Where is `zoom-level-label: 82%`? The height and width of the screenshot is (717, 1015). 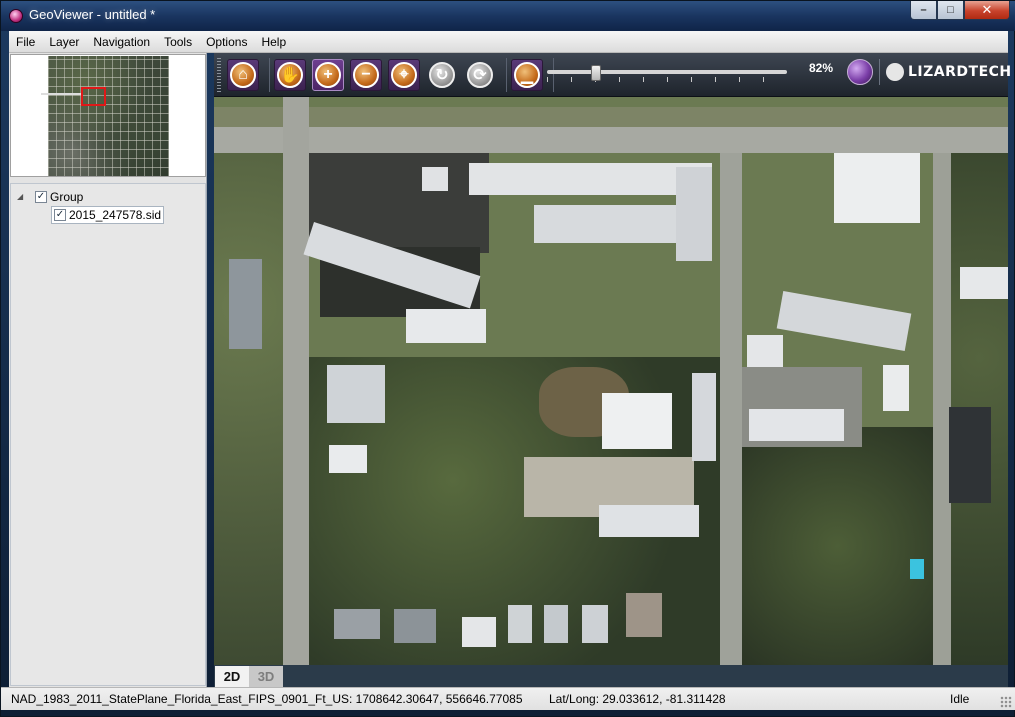
zoom-level-label: 82% is located at coordinates (821, 68).